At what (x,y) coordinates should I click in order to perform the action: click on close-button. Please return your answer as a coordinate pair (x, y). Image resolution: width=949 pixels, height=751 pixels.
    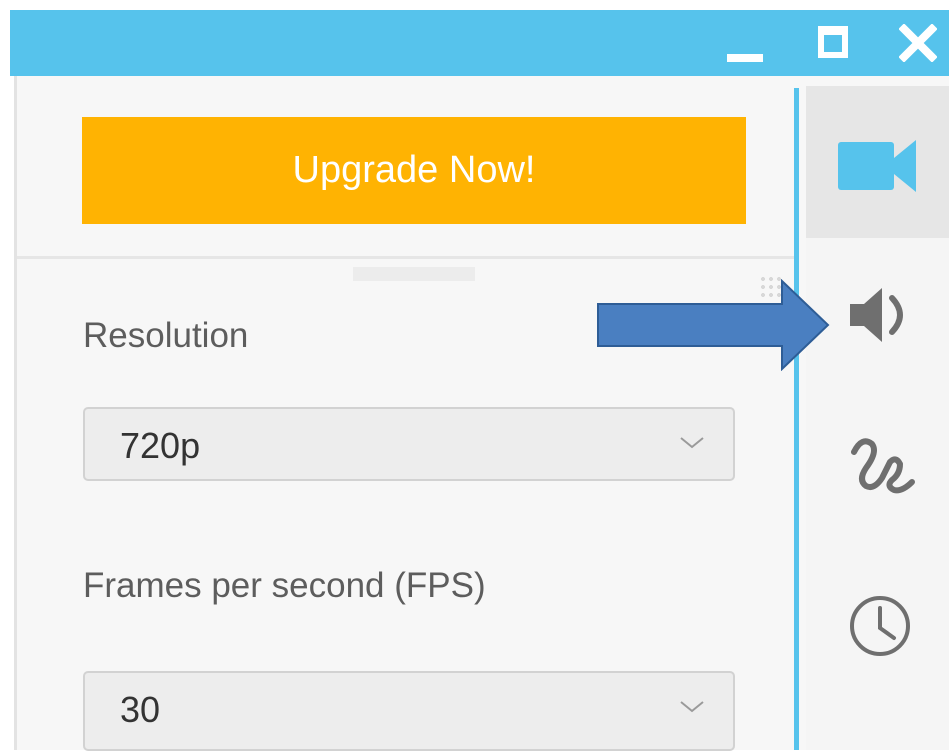
    Looking at the image, I should click on (919, 43).